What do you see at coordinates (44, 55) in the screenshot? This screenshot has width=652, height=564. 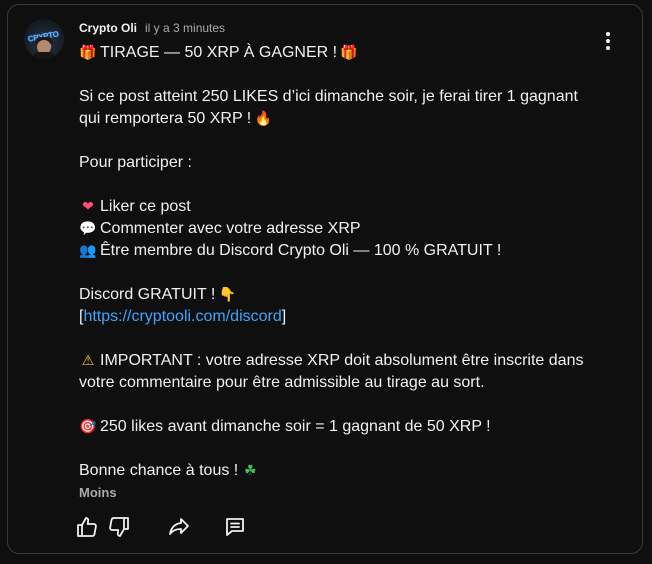 I see `avatar-body` at bounding box center [44, 55].